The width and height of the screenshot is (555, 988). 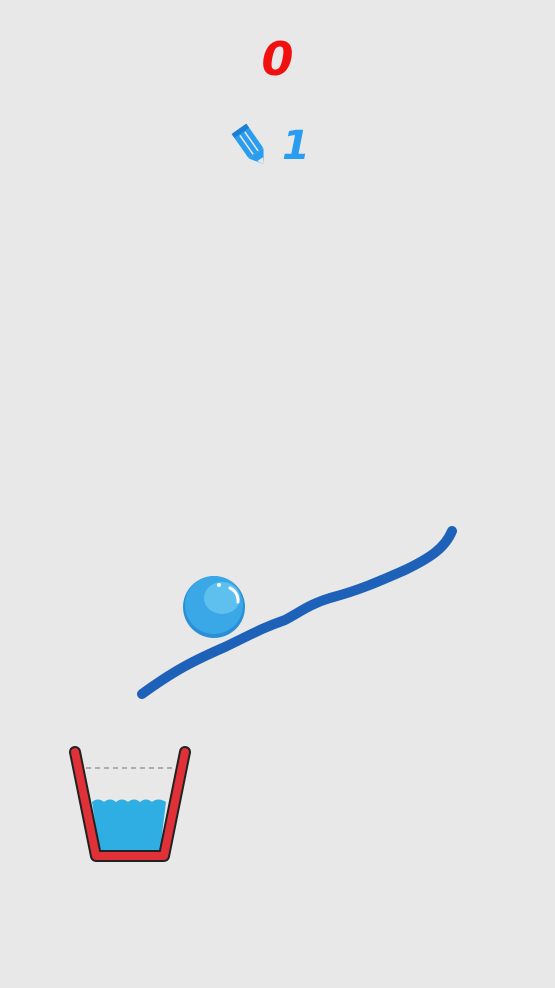 I want to click on target-cup, so click(x=130, y=804).